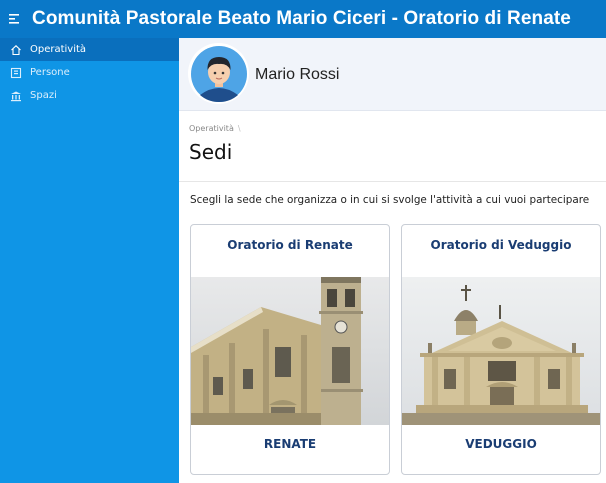 Image resolution: width=606 pixels, height=483 pixels. I want to click on sede-card-title: Oratorio di Veduggio, so click(501, 245).